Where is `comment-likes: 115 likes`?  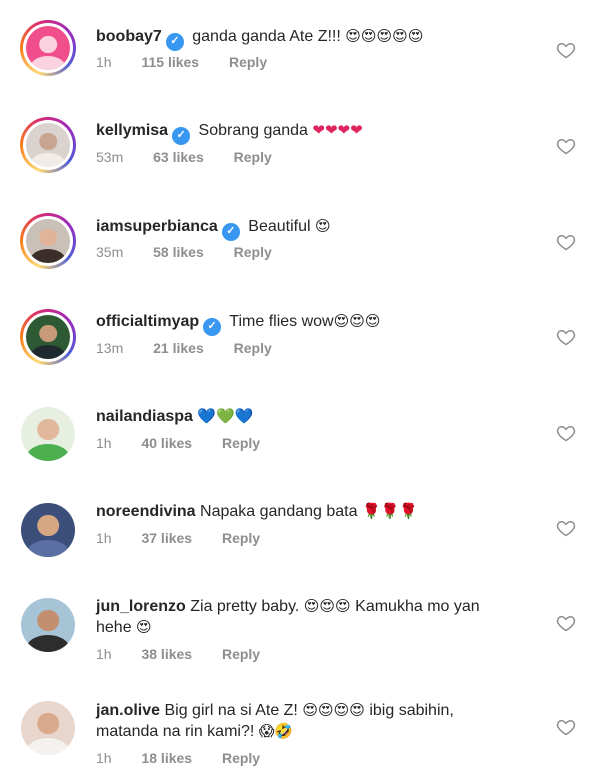 comment-likes: 115 likes is located at coordinates (170, 62).